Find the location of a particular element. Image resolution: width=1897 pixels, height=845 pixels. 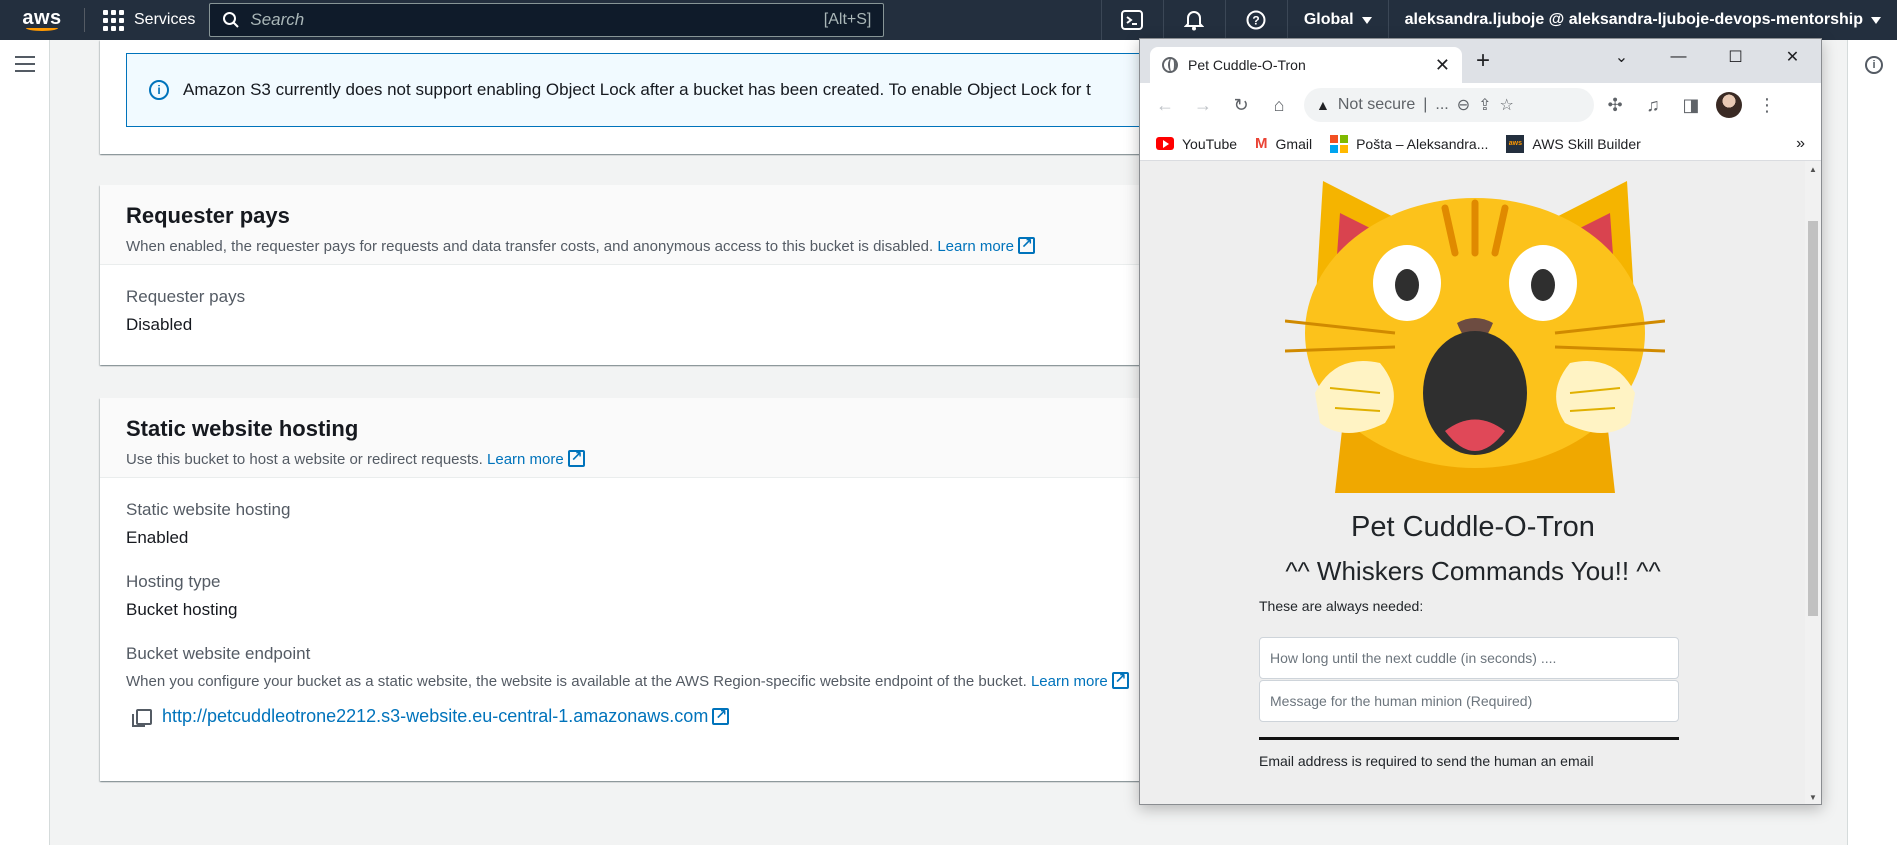

form-divider is located at coordinates (1469, 738).